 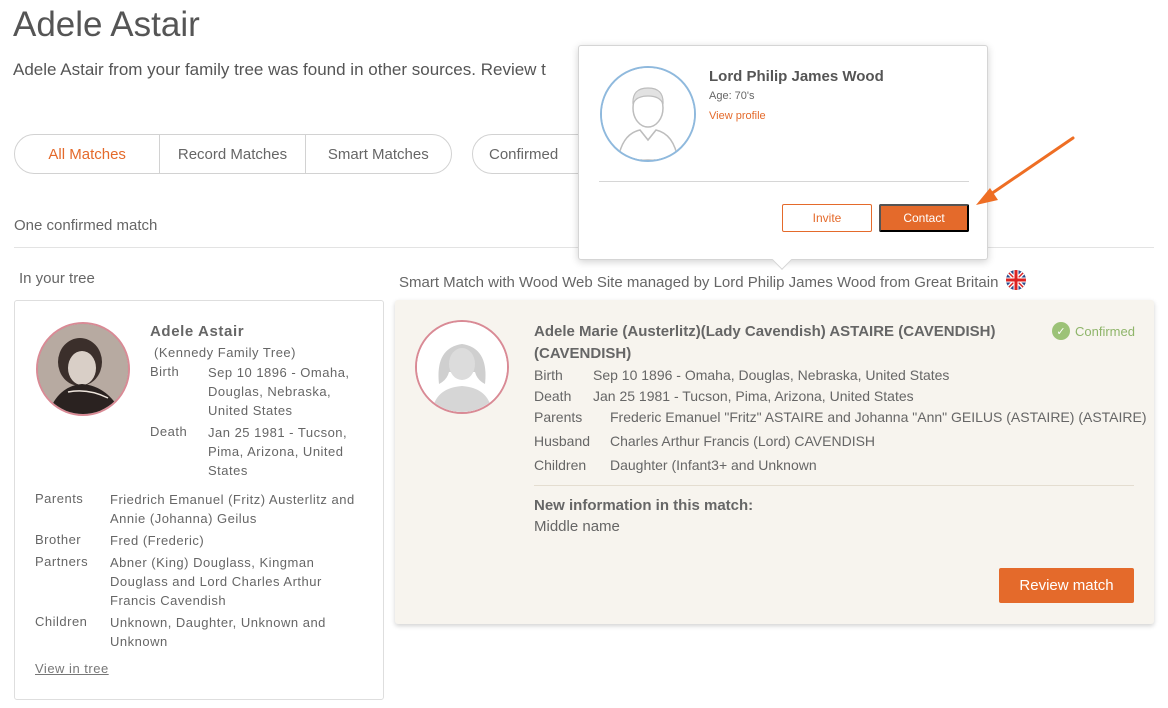 I want to click on uk-flag-icon, so click(x=1016, y=282).